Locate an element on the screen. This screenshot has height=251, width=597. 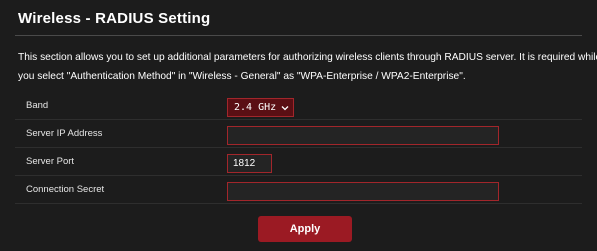
connection-secret-input is located at coordinates (363, 191).